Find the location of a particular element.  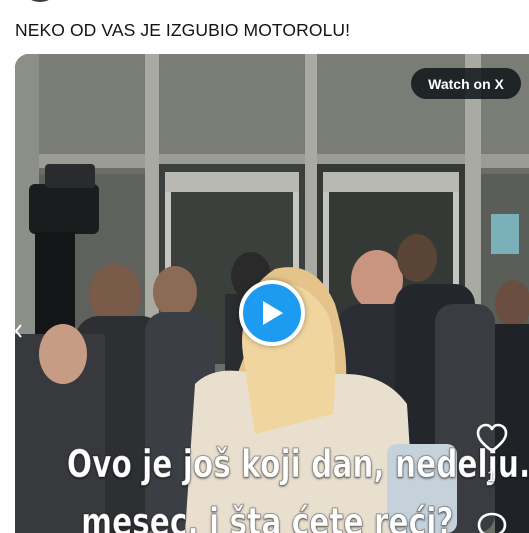

previous-post-header is located at coordinates (264, 4).